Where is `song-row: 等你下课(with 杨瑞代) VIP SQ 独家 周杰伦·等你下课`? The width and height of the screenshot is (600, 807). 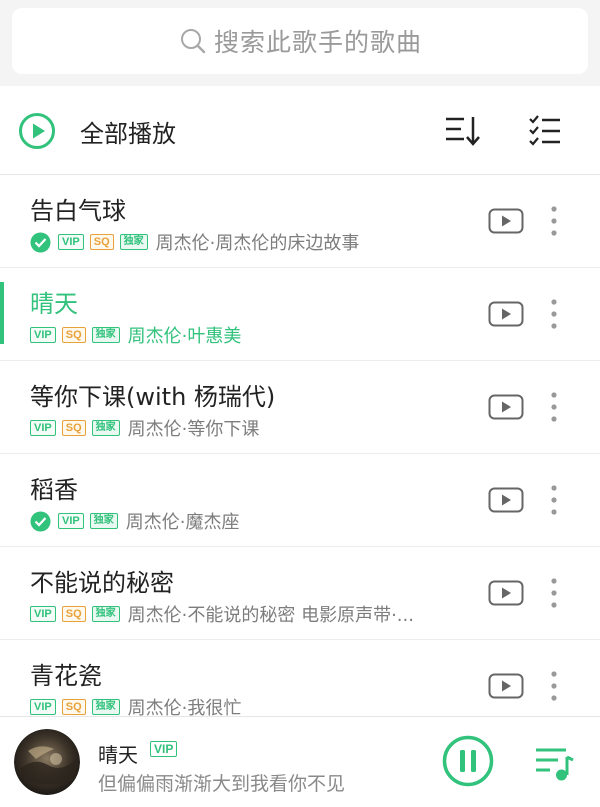
song-row: 等你下课(with 杨瑞代) VIP SQ 独家 周杰伦·等你下课 is located at coordinates (300, 407).